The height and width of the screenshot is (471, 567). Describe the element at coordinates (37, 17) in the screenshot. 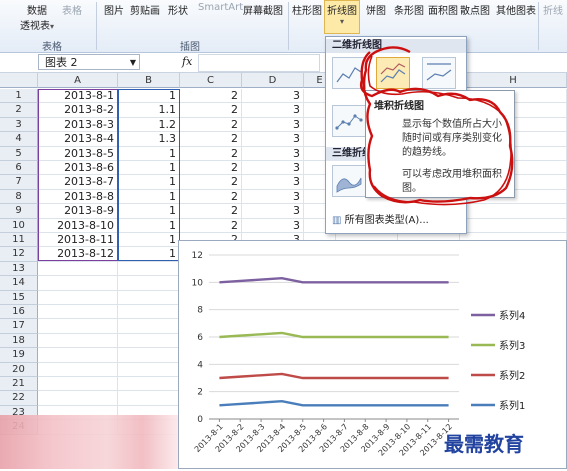

I see `pivot-table-button: 数据 透视表▾` at that location.